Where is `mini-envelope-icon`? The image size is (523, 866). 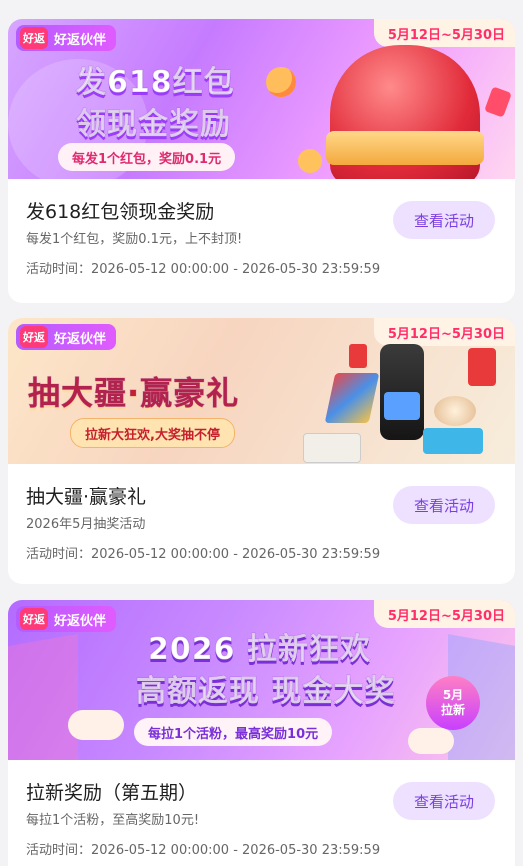 mini-envelope-icon is located at coordinates (498, 102).